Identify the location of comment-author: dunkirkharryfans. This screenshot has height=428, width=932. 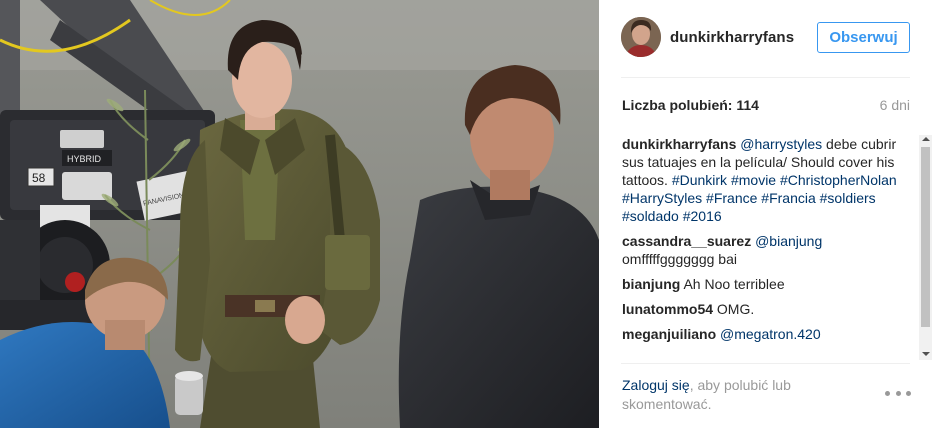
(679, 144).